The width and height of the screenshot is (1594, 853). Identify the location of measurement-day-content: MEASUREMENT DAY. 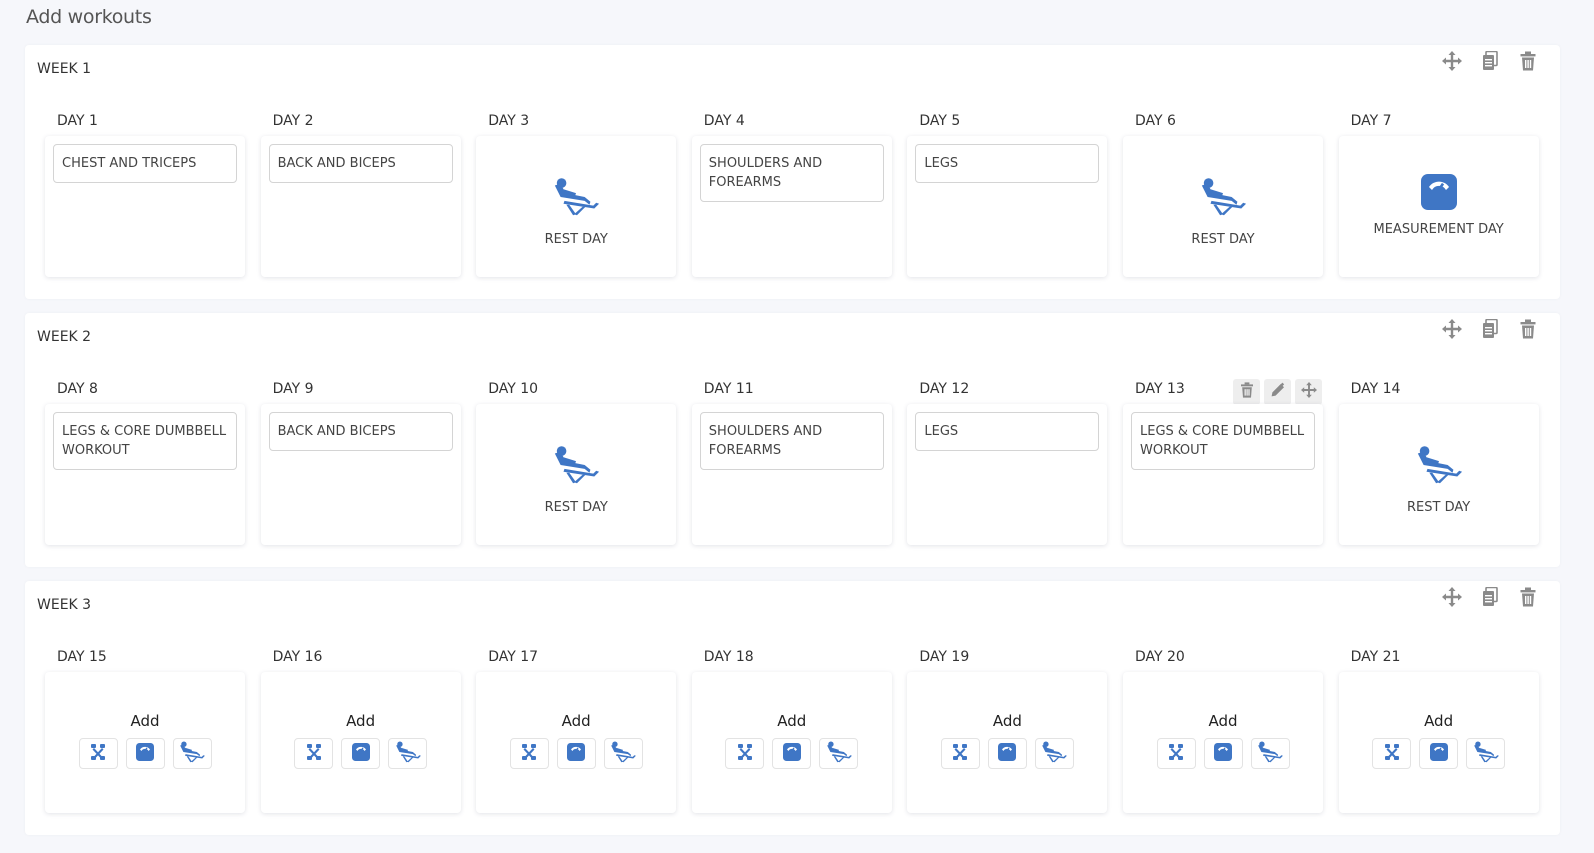
(1439, 204).